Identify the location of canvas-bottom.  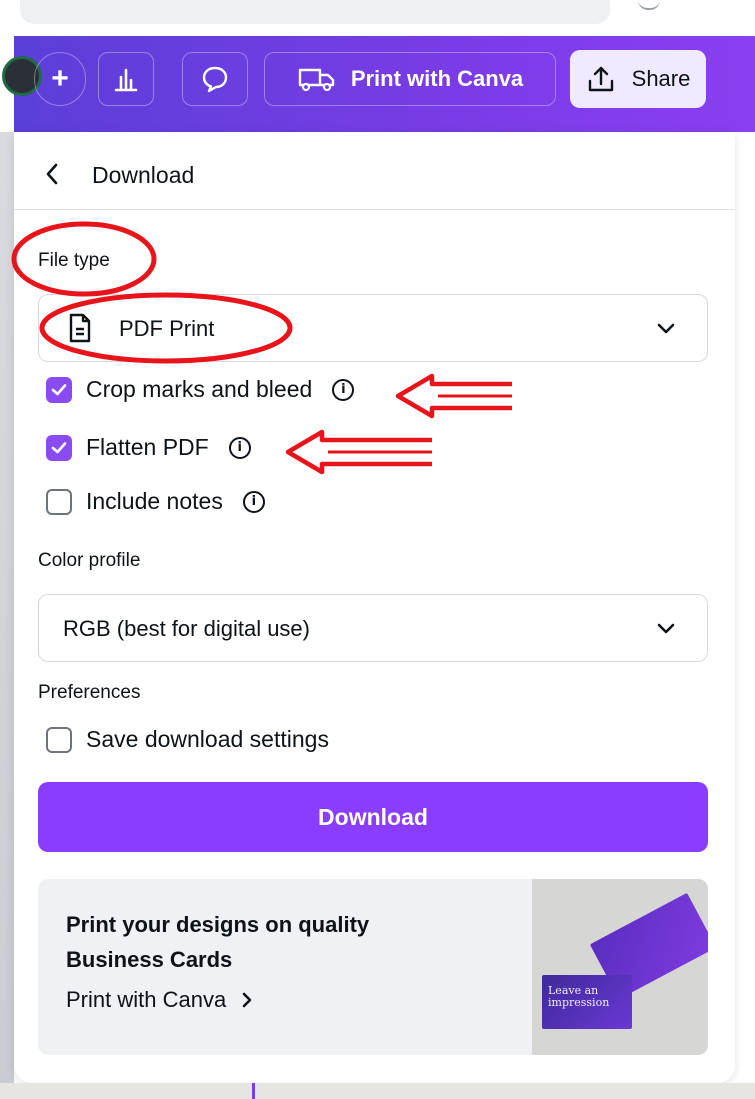
(377, 1091).